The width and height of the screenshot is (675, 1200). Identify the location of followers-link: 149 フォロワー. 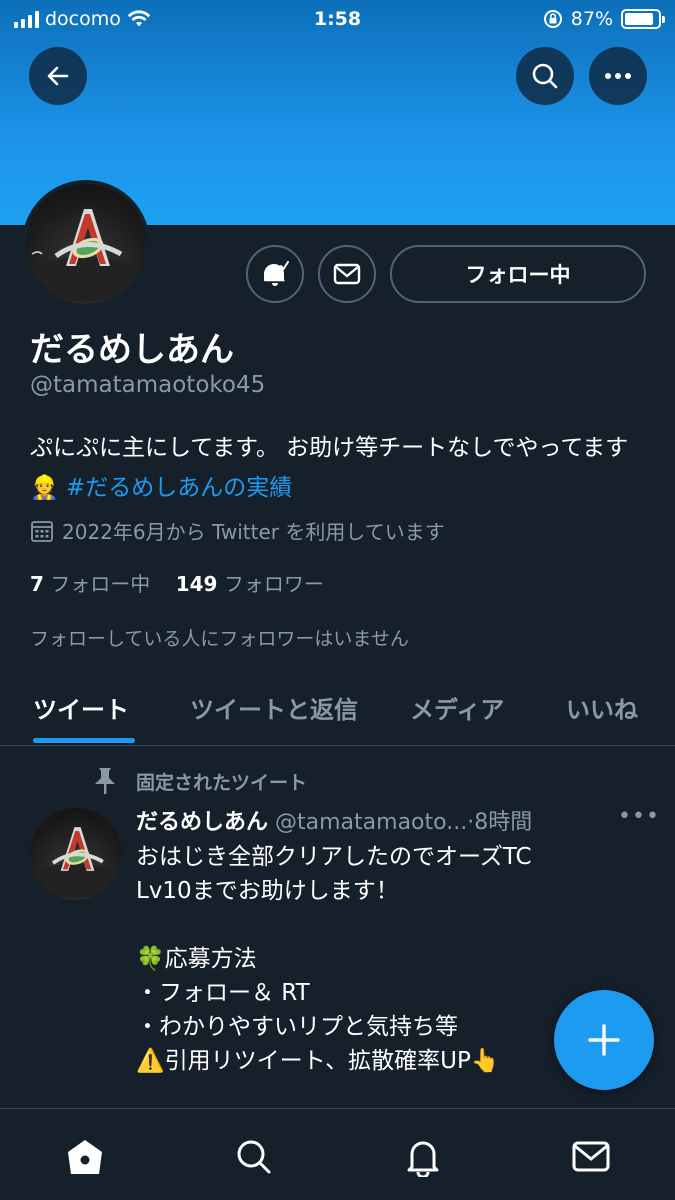
(250, 584).